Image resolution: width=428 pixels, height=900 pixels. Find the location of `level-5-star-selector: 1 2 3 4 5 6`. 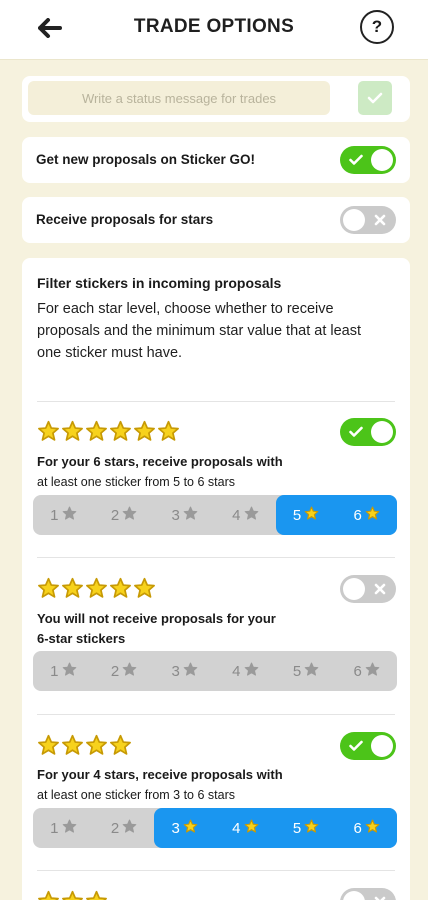

level-5-star-selector: 1 2 3 4 5 6 is located at coordinates (215, 671).